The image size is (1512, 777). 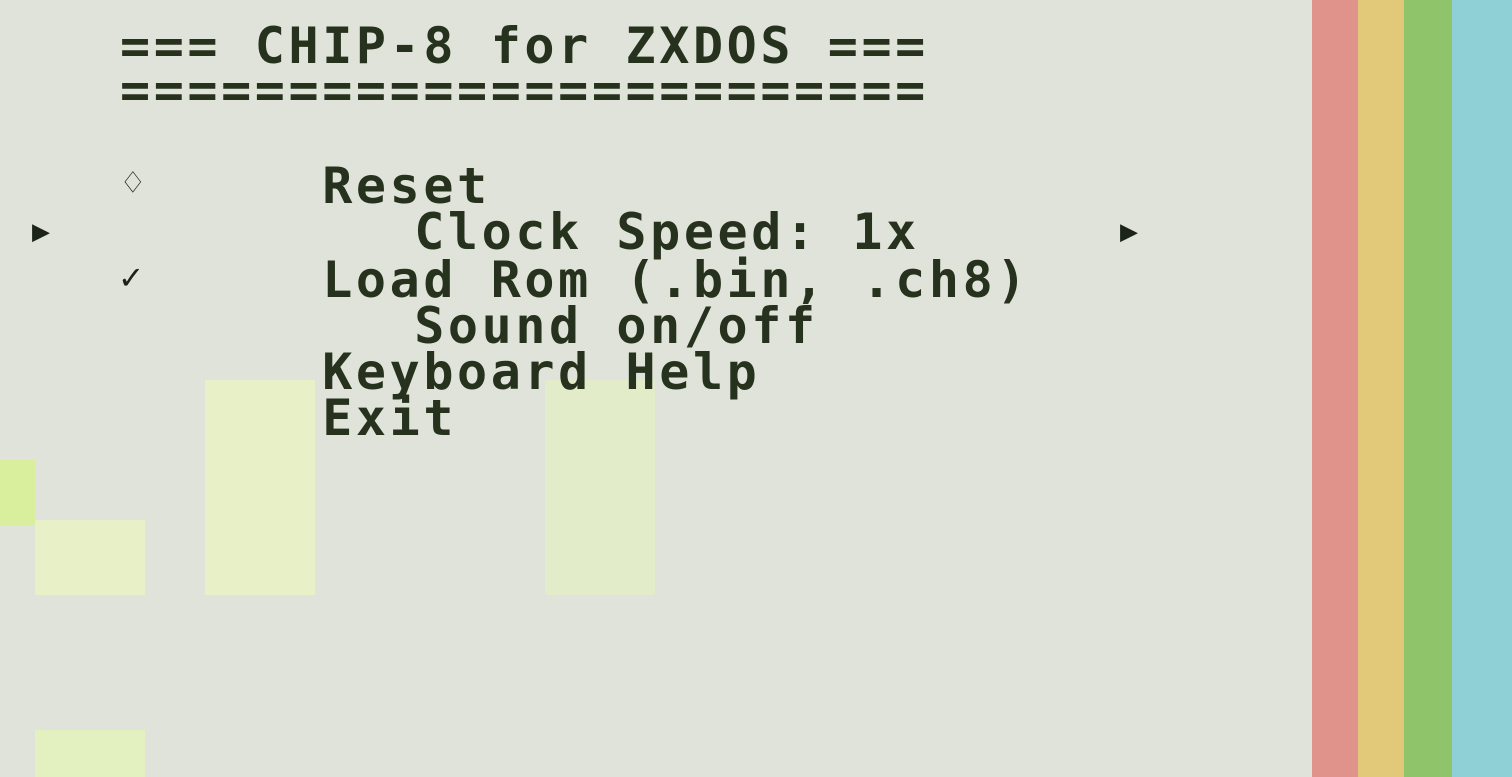 What do you see at coordinates (1482, 388) in the screenshot?
I see `stripe-cyan` at bounding box center [1482, 388].